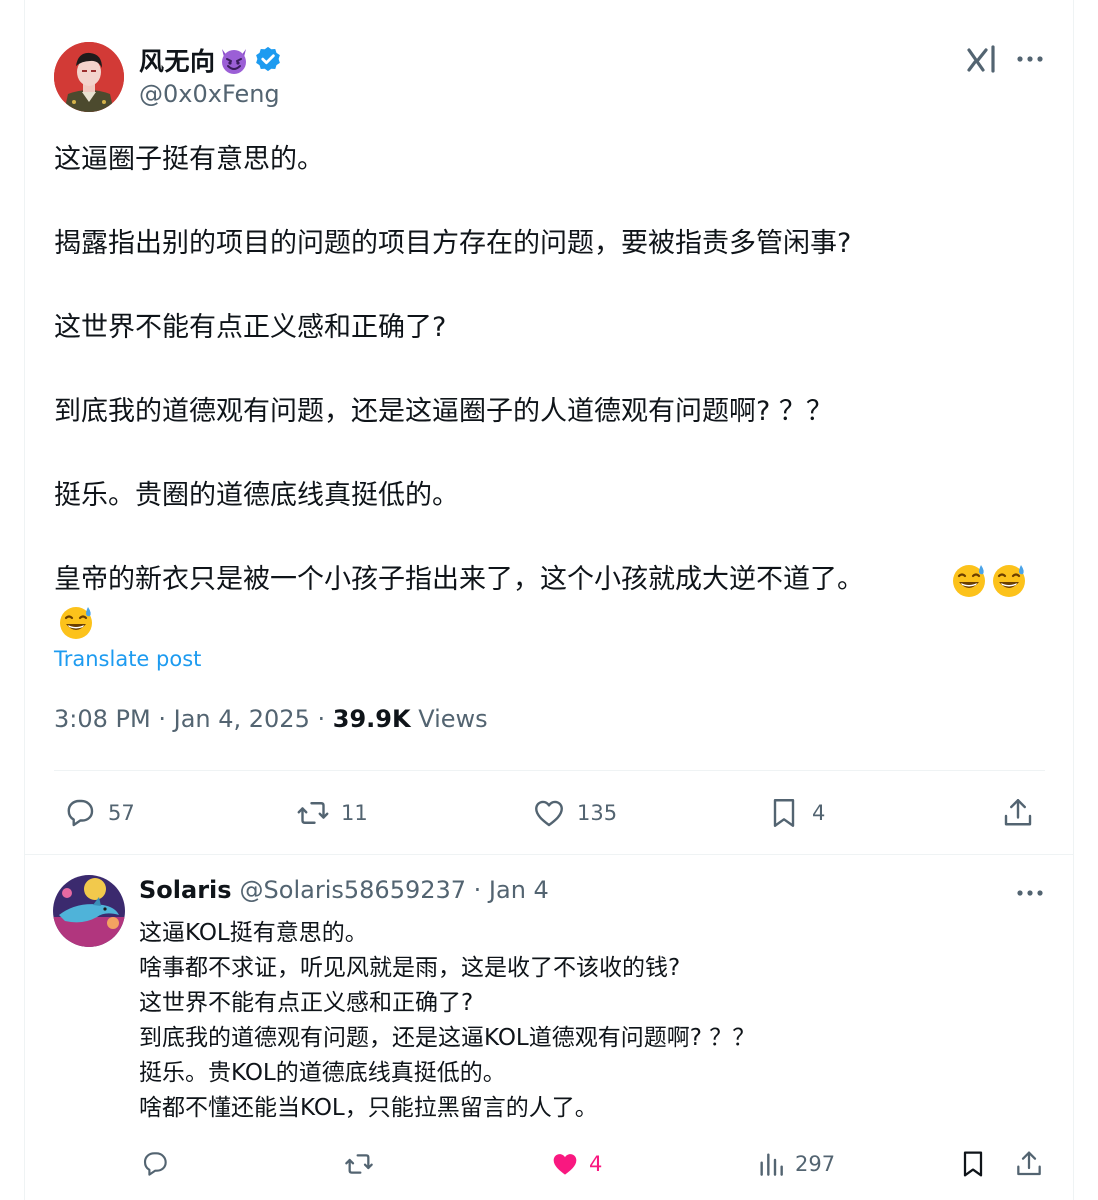 The width and height of the screenshot is (1098, 1200). What do you see at coordinates (574, 813) in the screenshot?
I see `like-button: 135` at bounding box center [574, 813].